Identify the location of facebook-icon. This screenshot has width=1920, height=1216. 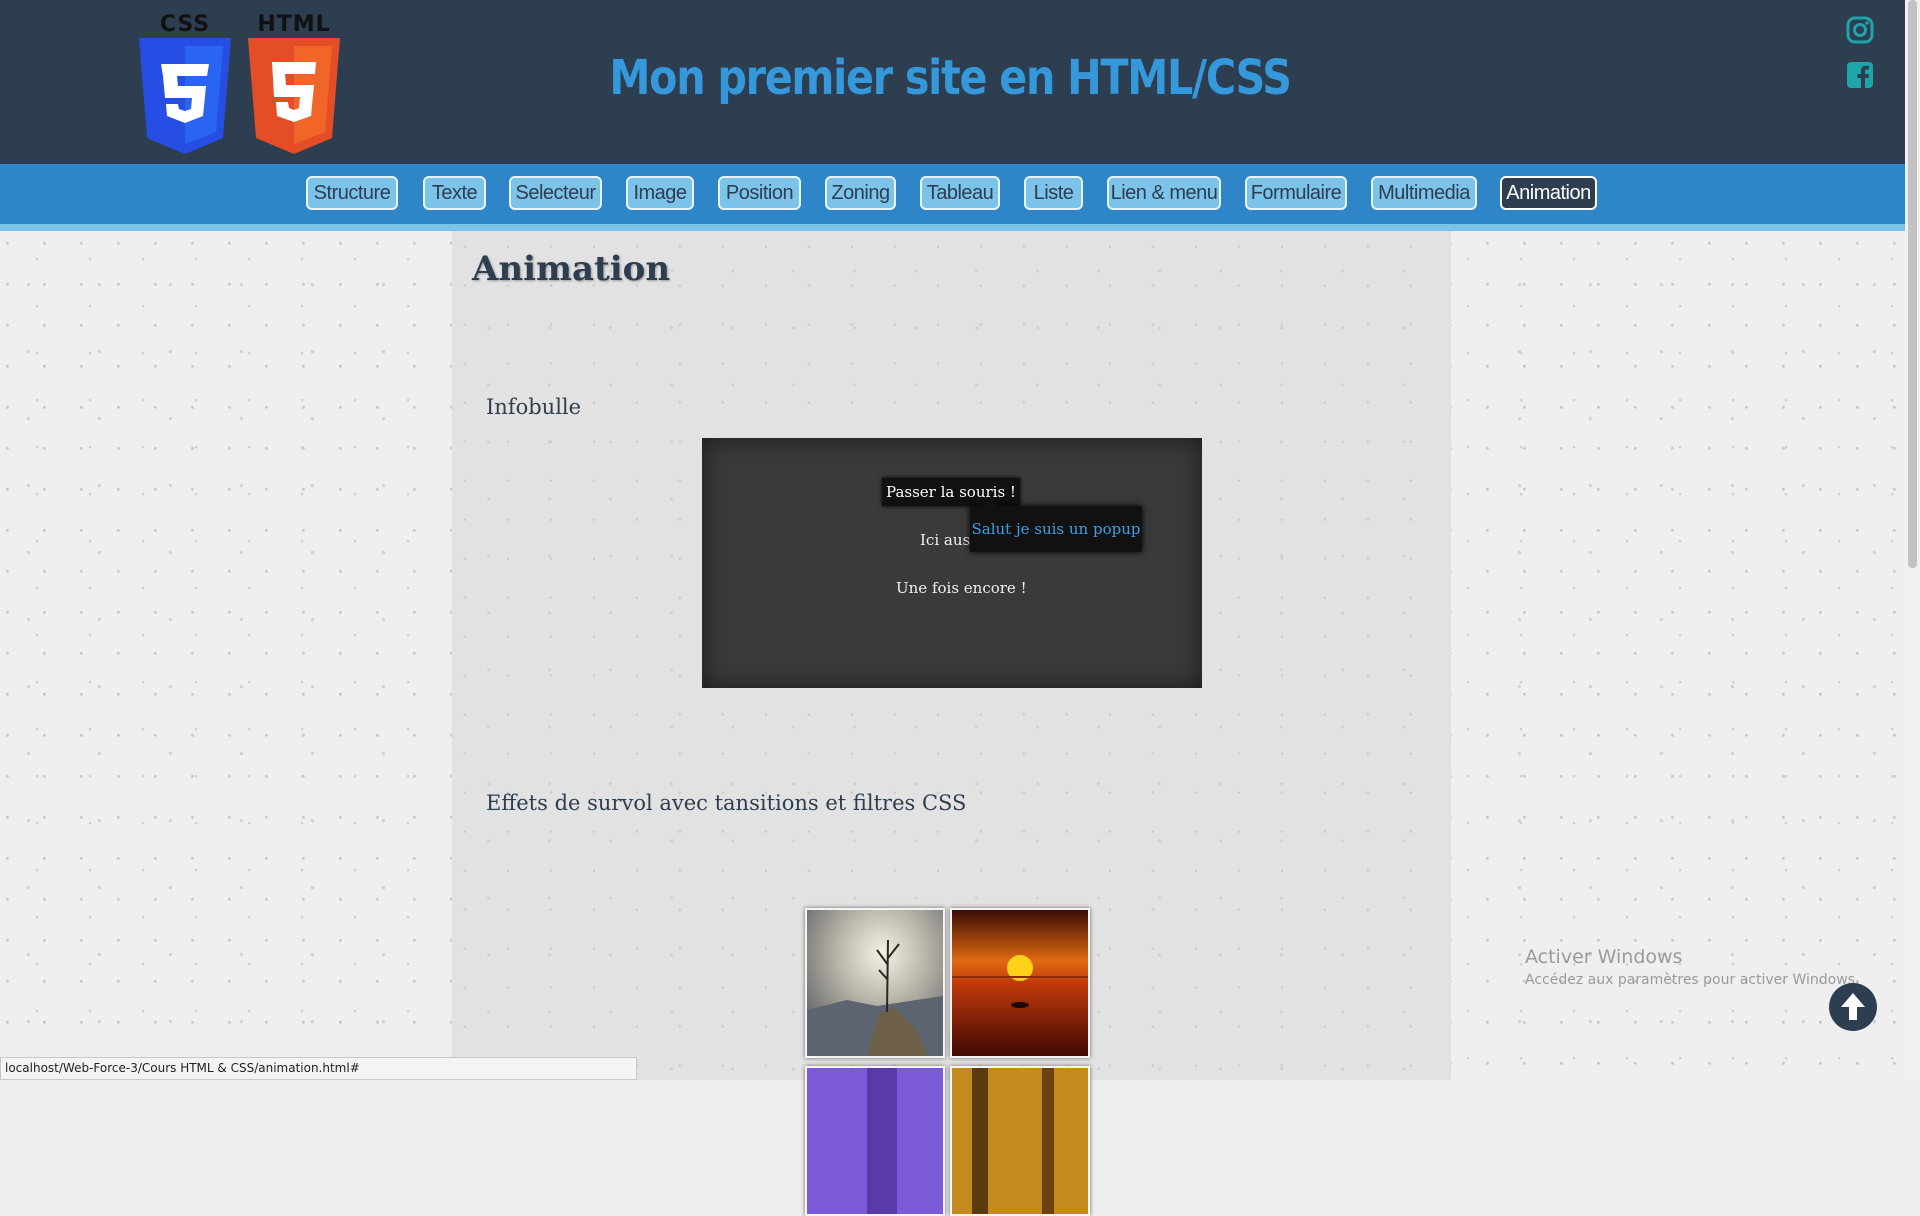
(1860, 75).